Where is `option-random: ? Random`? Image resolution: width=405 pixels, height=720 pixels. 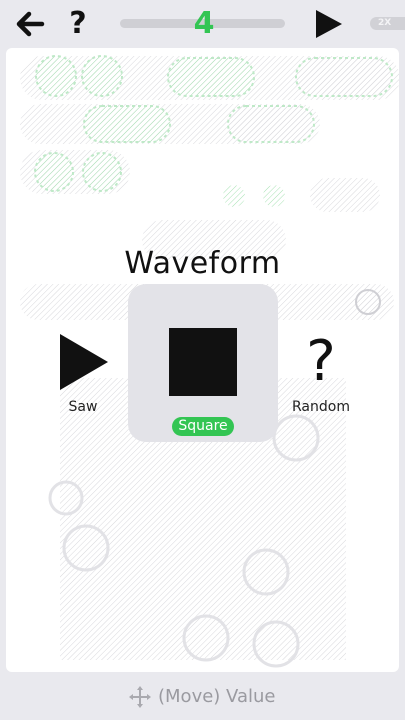
option-random: ? Random is located at coordinates (321, 363).